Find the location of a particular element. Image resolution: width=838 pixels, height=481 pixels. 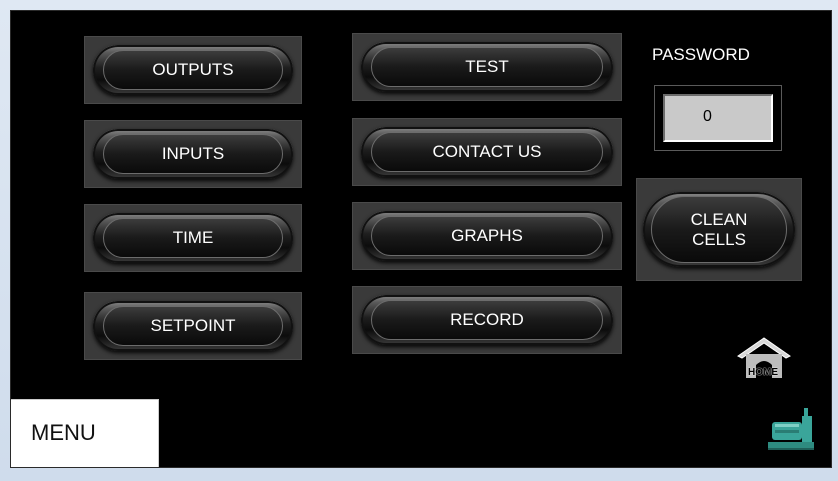

outputs-button-label: OUTPUTS is located at coordinates (193, 69).